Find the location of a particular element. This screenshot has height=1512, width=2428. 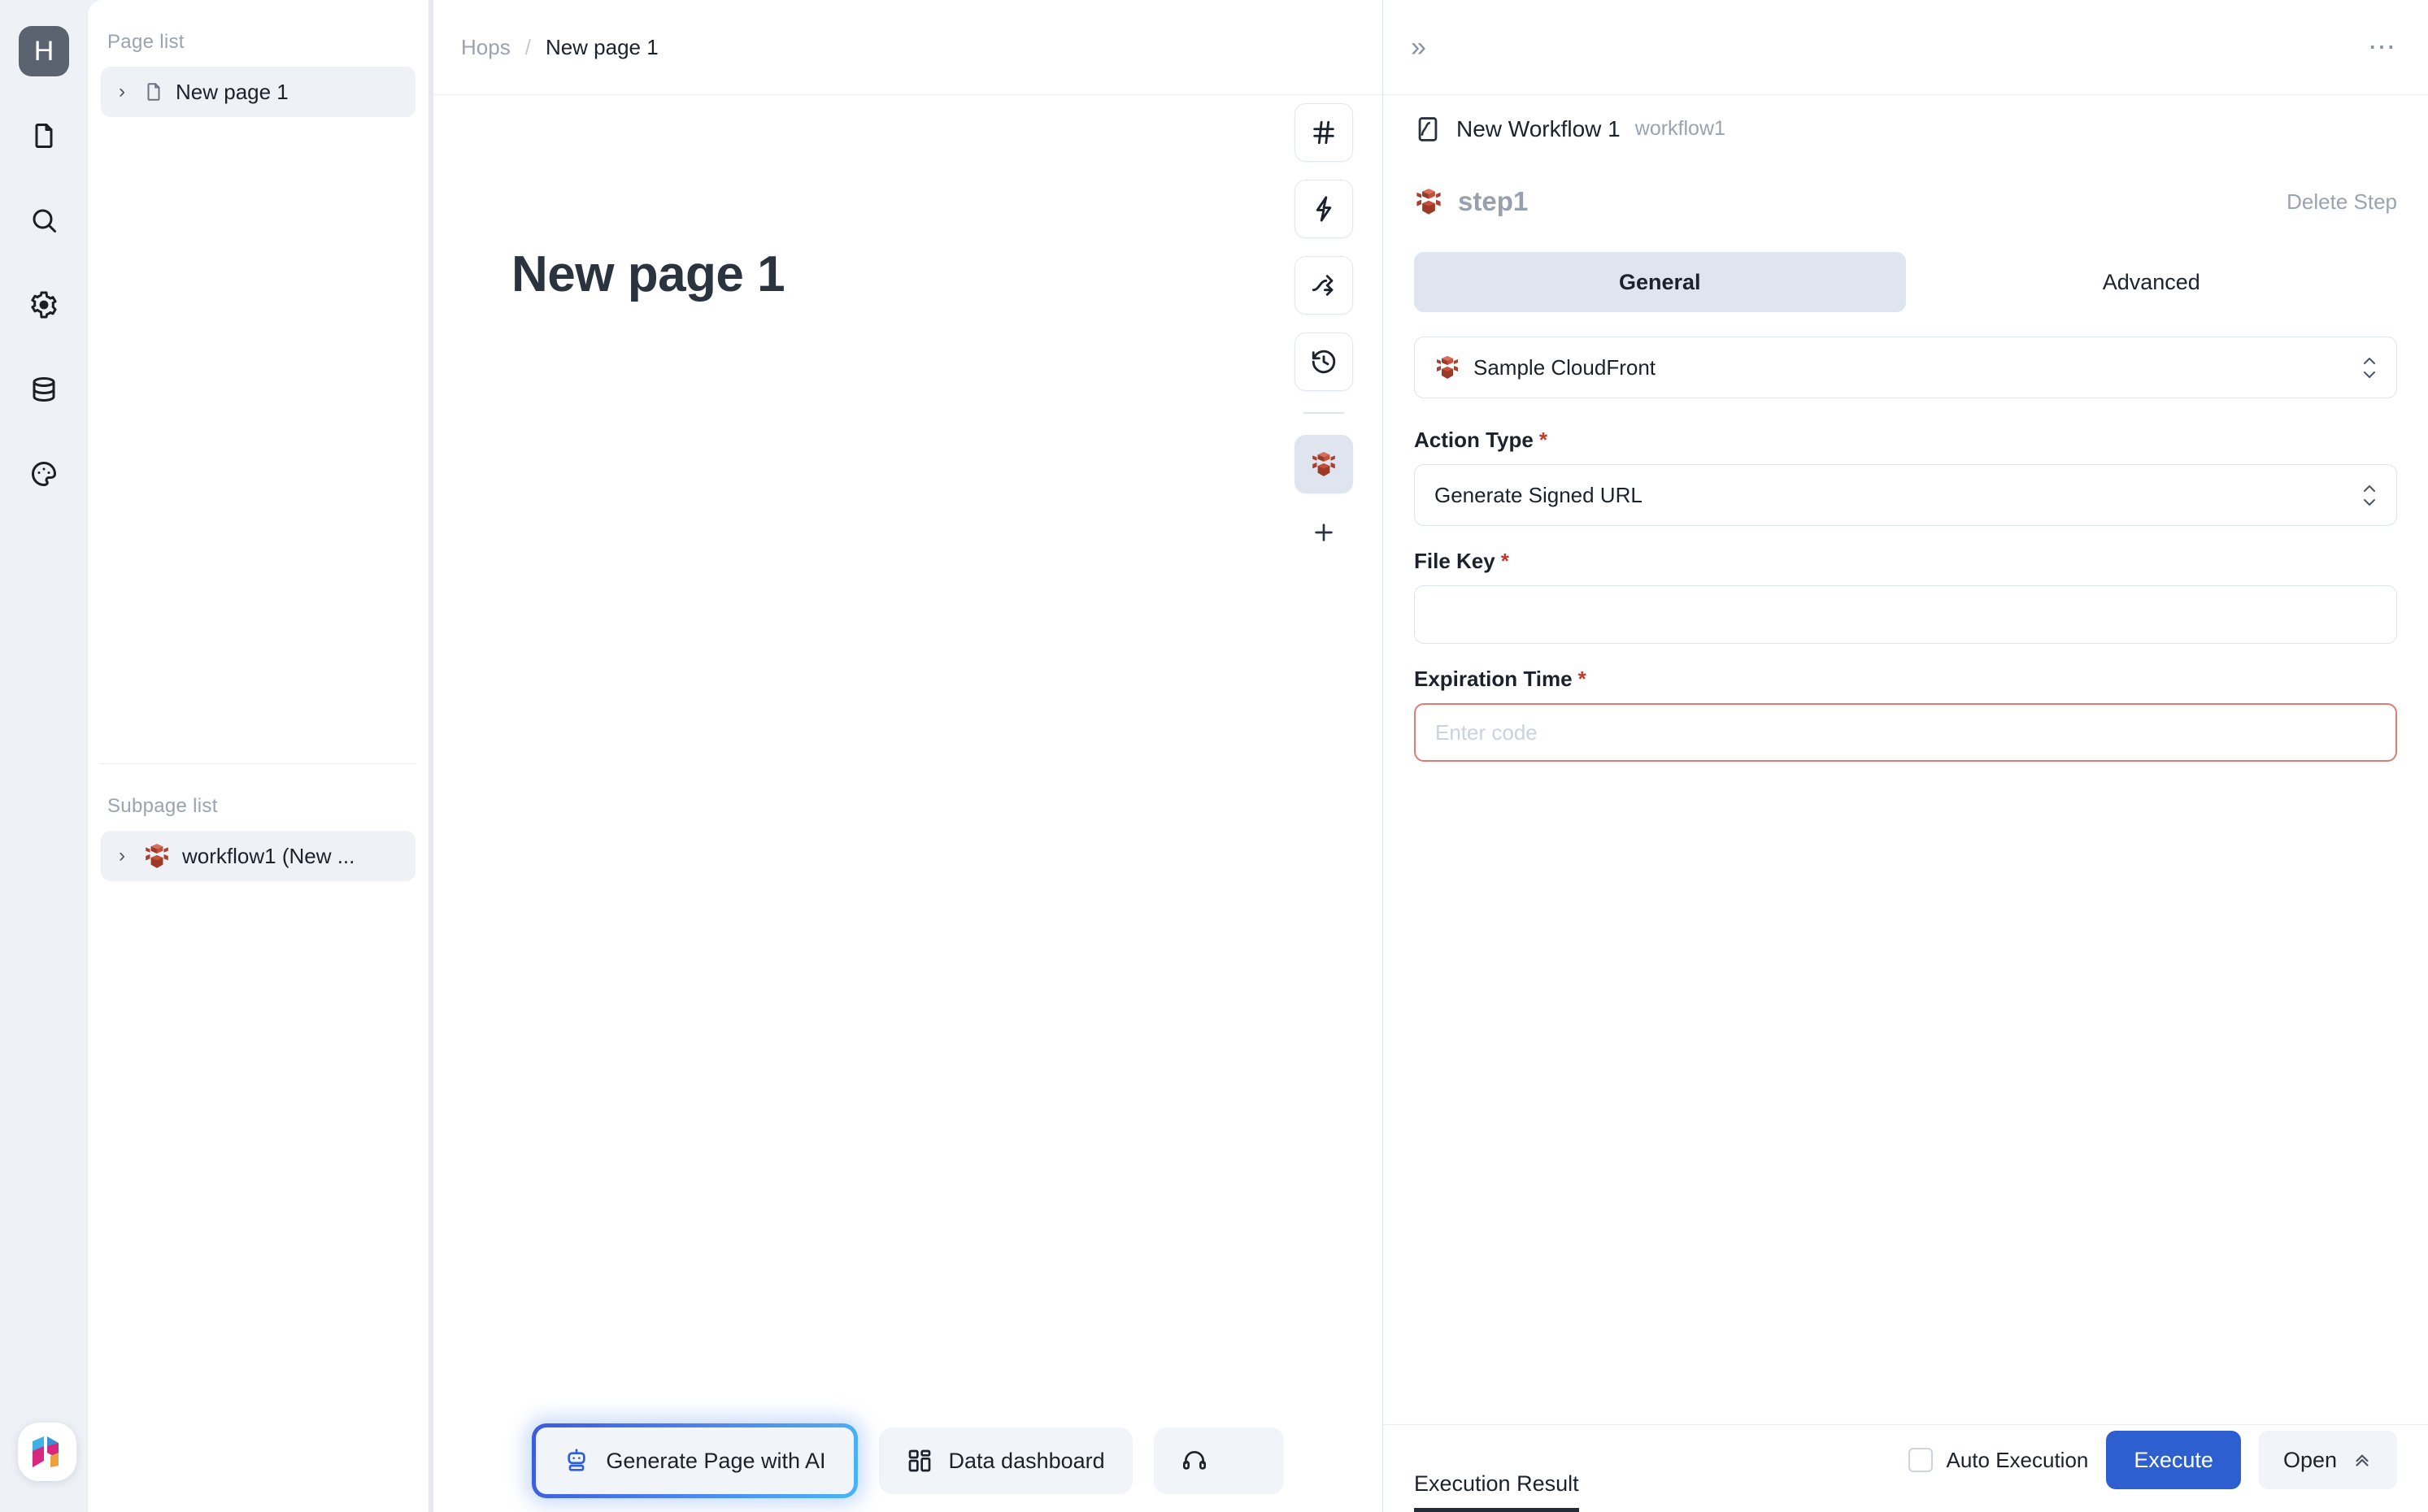

workflow-name: New Workflow 1 is located at coordinates (1538, 128).